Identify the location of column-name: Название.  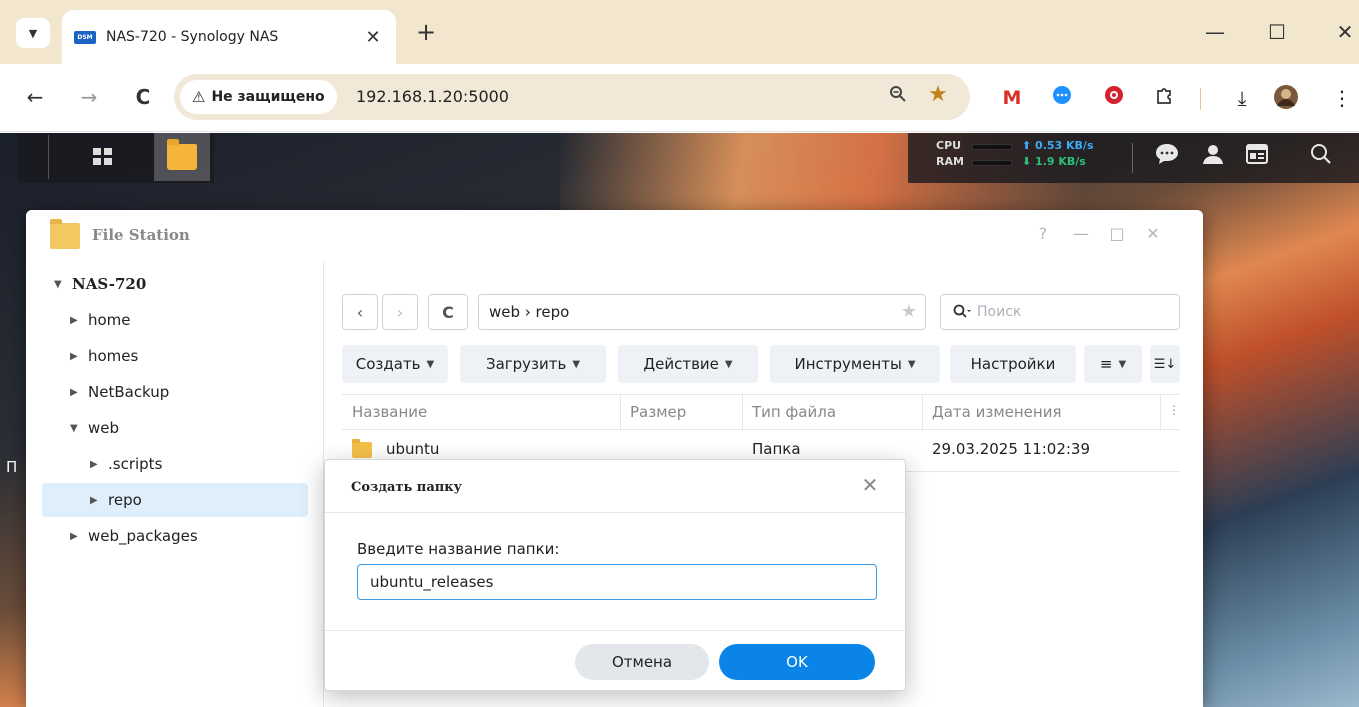
(389, 412).